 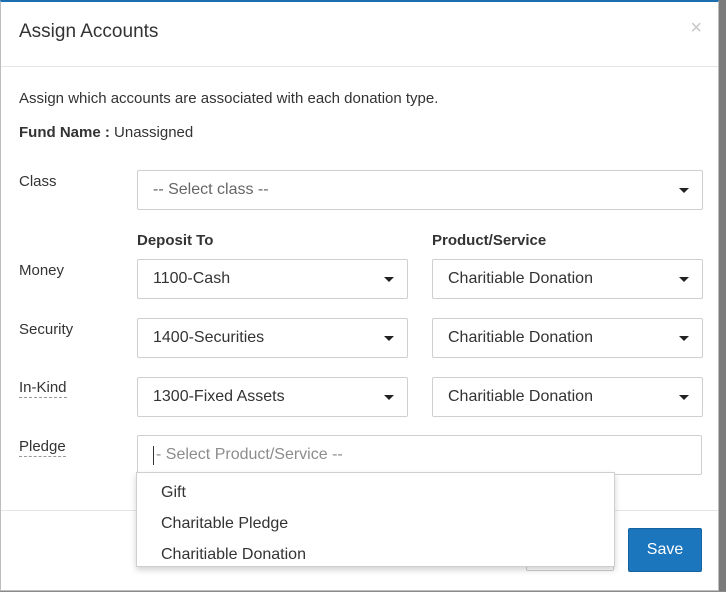 I want to click on dropdown-option-charitiable-donation: Charitiable Donation, so click(x=375, y=554).